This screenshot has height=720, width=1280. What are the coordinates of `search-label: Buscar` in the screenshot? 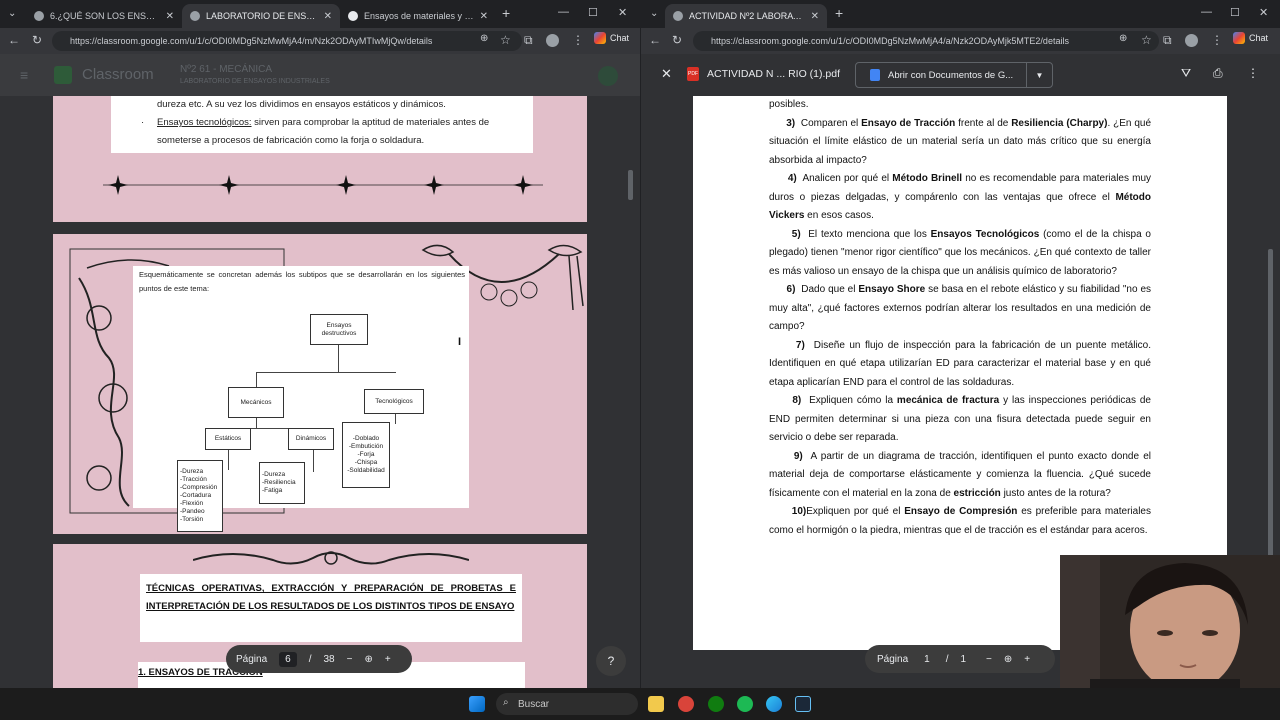 It's located at (534, 704).